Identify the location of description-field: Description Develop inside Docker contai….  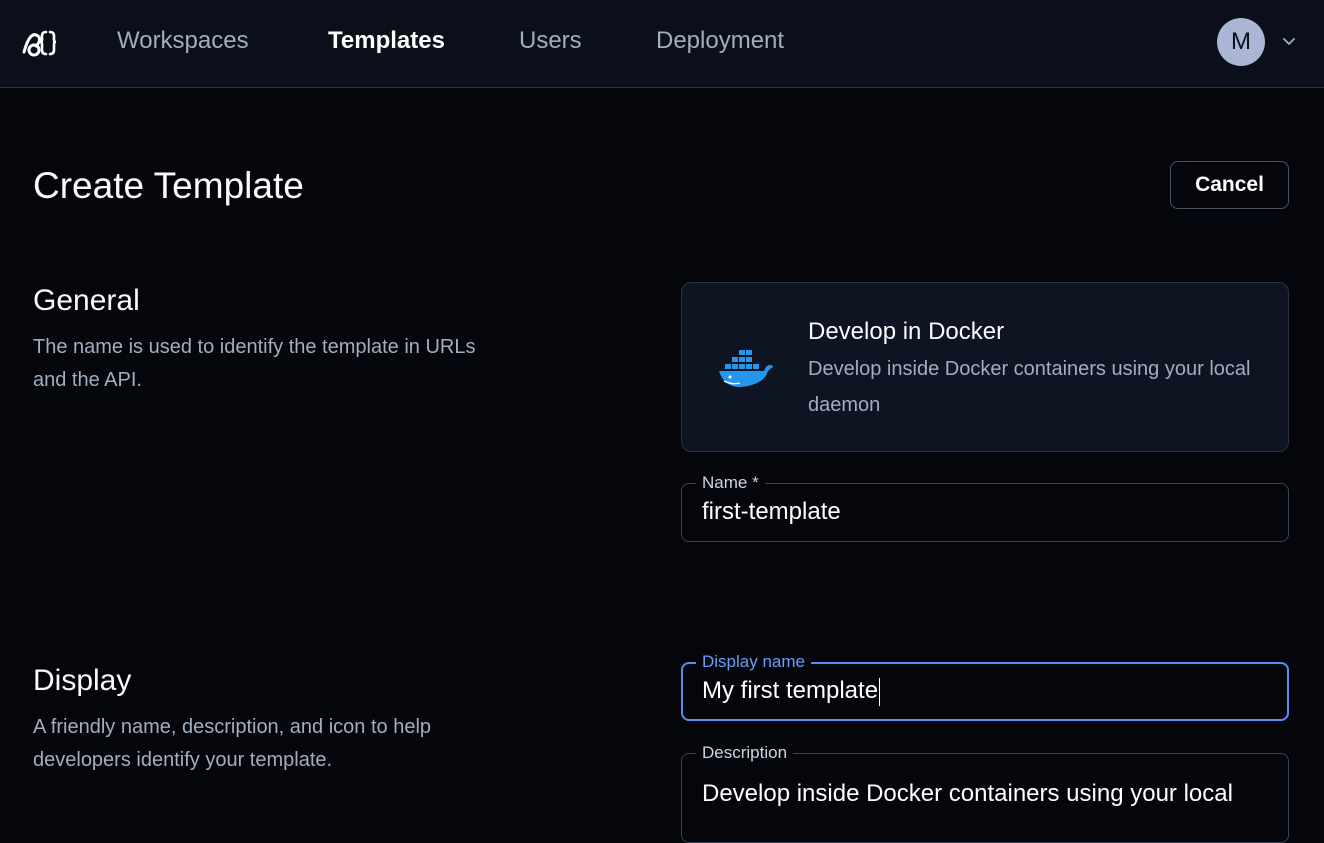
(985, 793).